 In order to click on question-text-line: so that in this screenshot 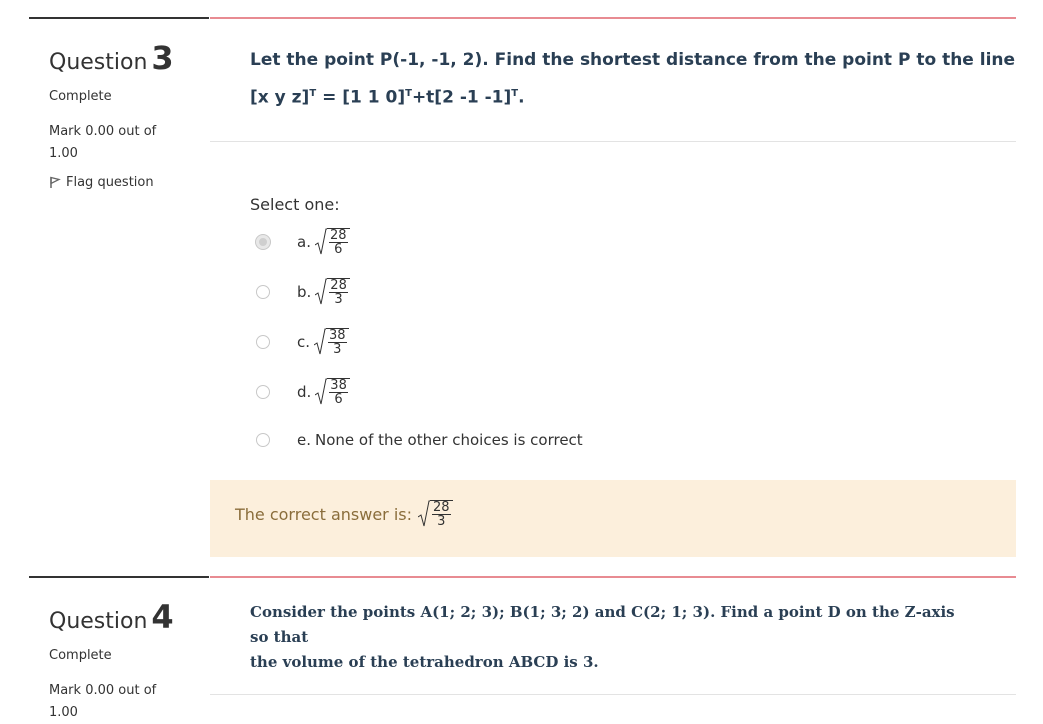, I will do `click(279, 637)`.